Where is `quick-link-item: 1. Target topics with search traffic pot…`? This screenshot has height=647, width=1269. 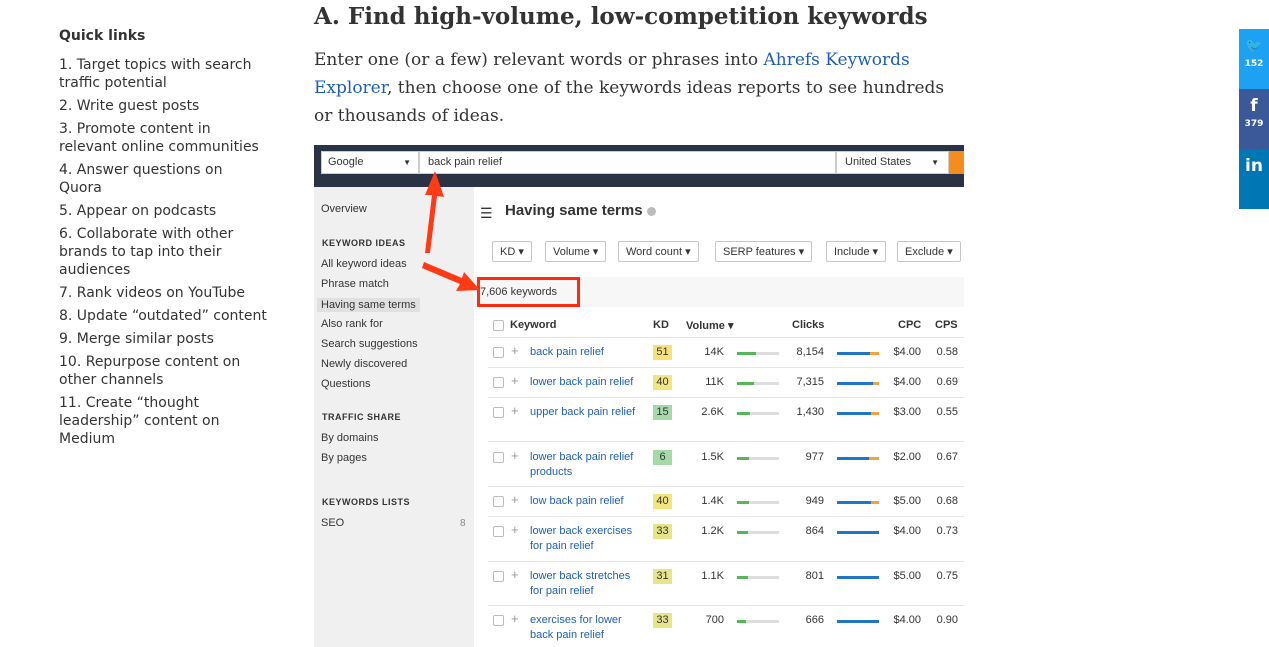
quick-link-item: 1. Target topics with search traffic pot… is located at coordinates (164, 74).